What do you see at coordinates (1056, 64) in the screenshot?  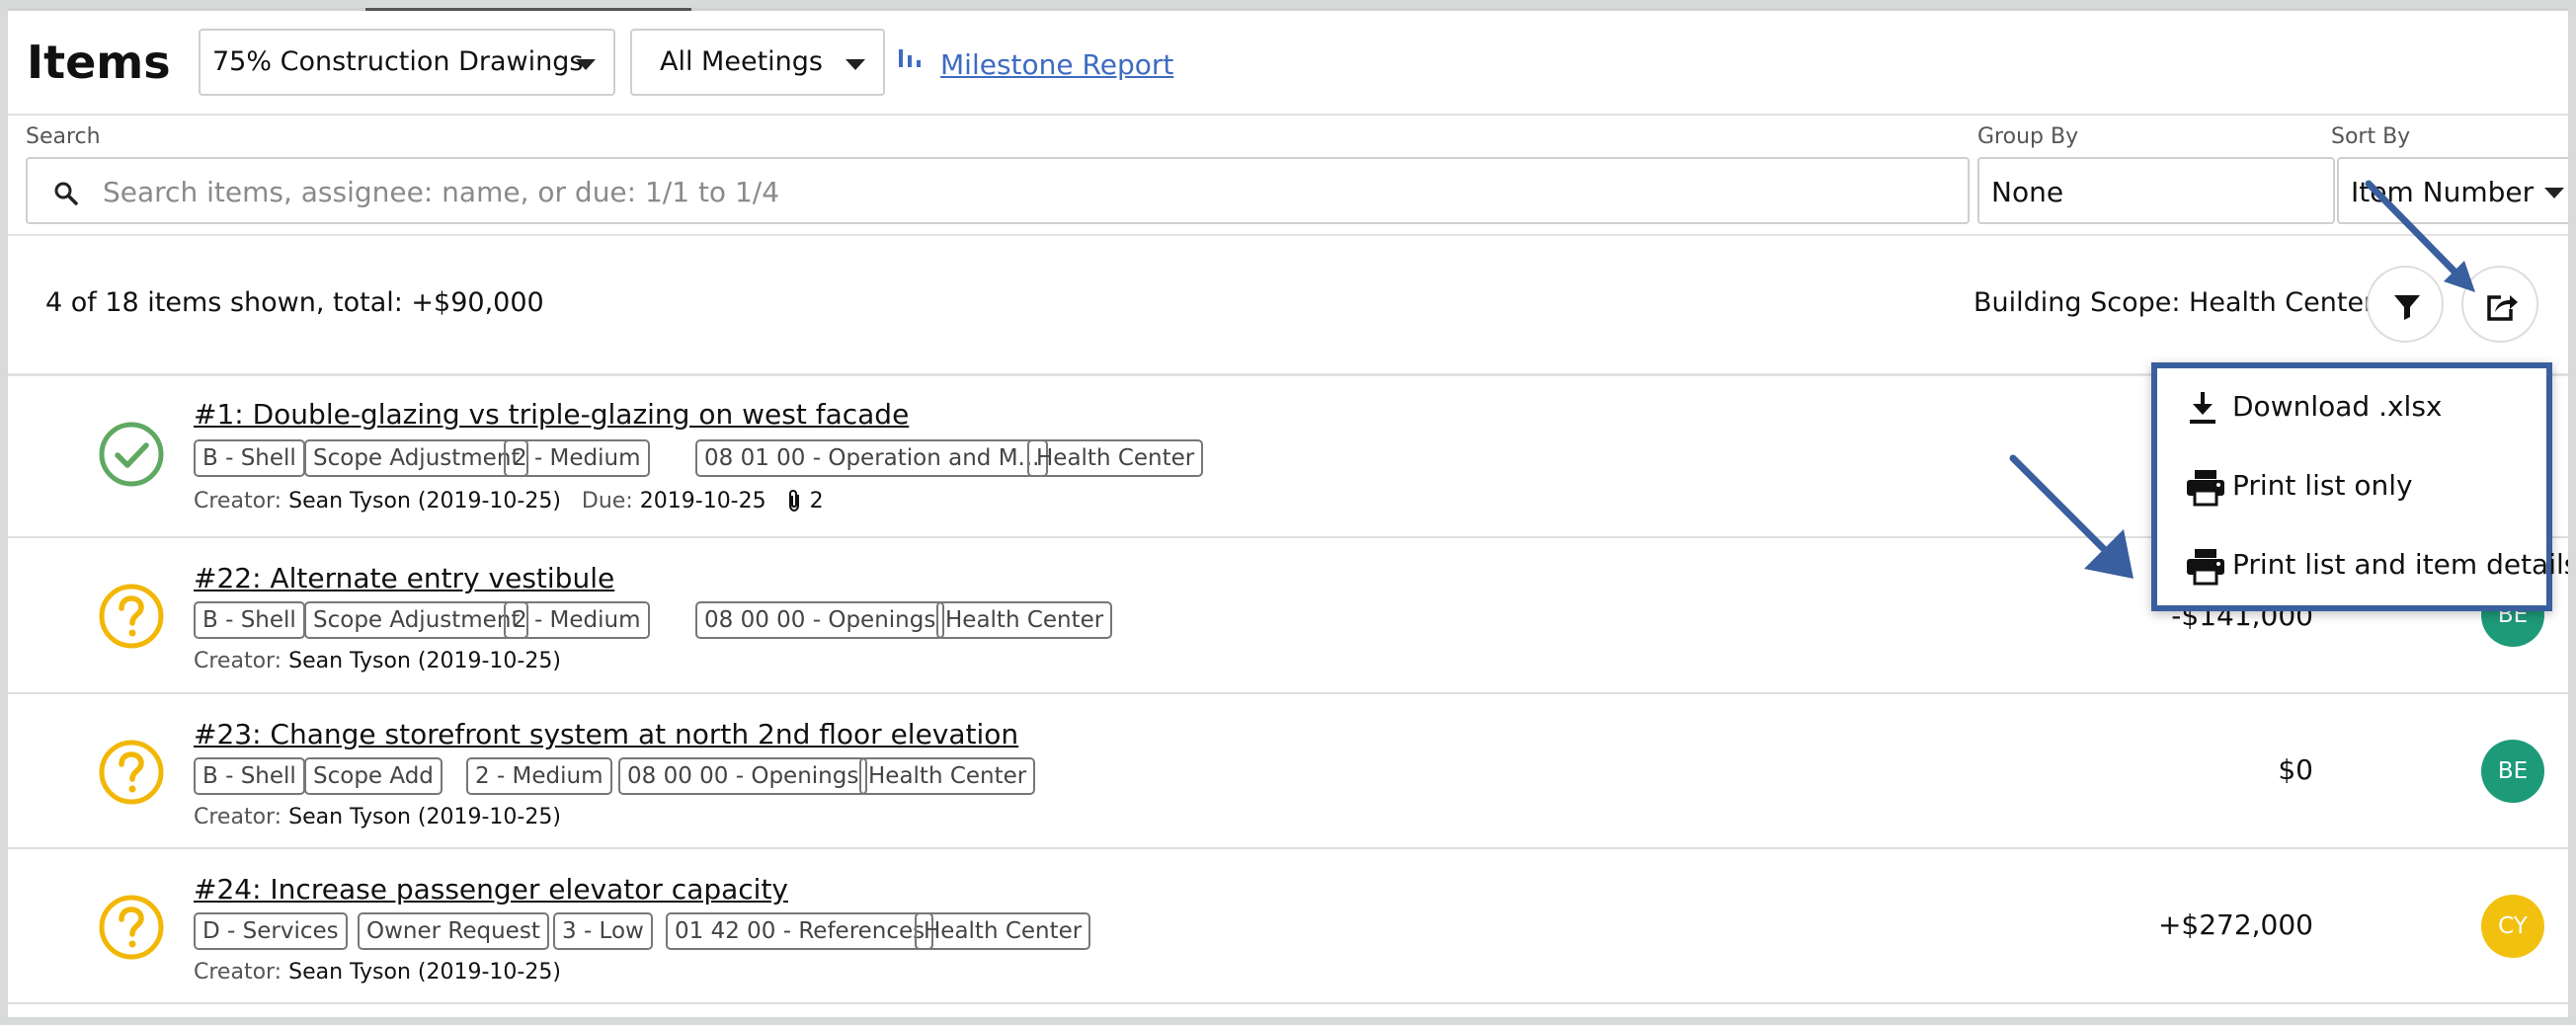 I see `milestone-report-link: Milestone Report` at bounding box center [1056, 64].